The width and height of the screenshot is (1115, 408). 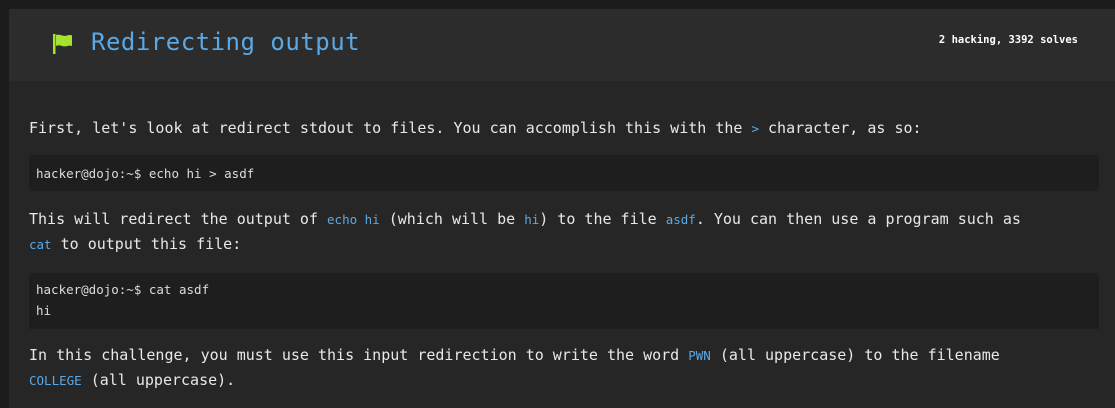 What do you see at coordinates (44, 310) in the screenshot?
I see `code-line: hi` at bounding box center [44, 310].